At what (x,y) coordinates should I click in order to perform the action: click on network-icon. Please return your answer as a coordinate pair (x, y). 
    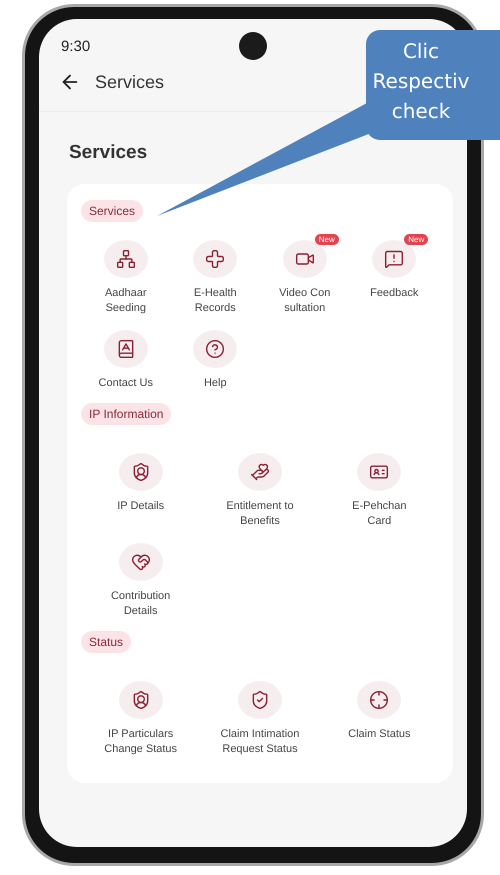
    Looking at the image, I should click on (126, 259).